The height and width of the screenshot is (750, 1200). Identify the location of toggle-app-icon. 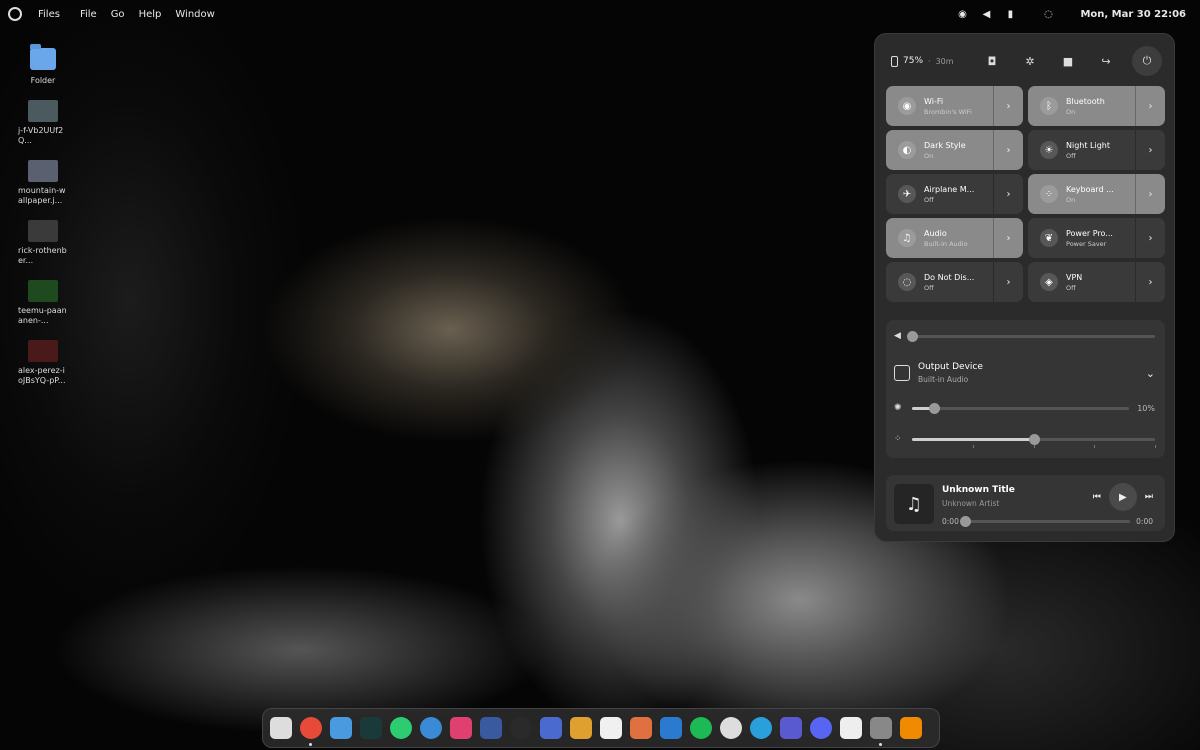
(851, 728).